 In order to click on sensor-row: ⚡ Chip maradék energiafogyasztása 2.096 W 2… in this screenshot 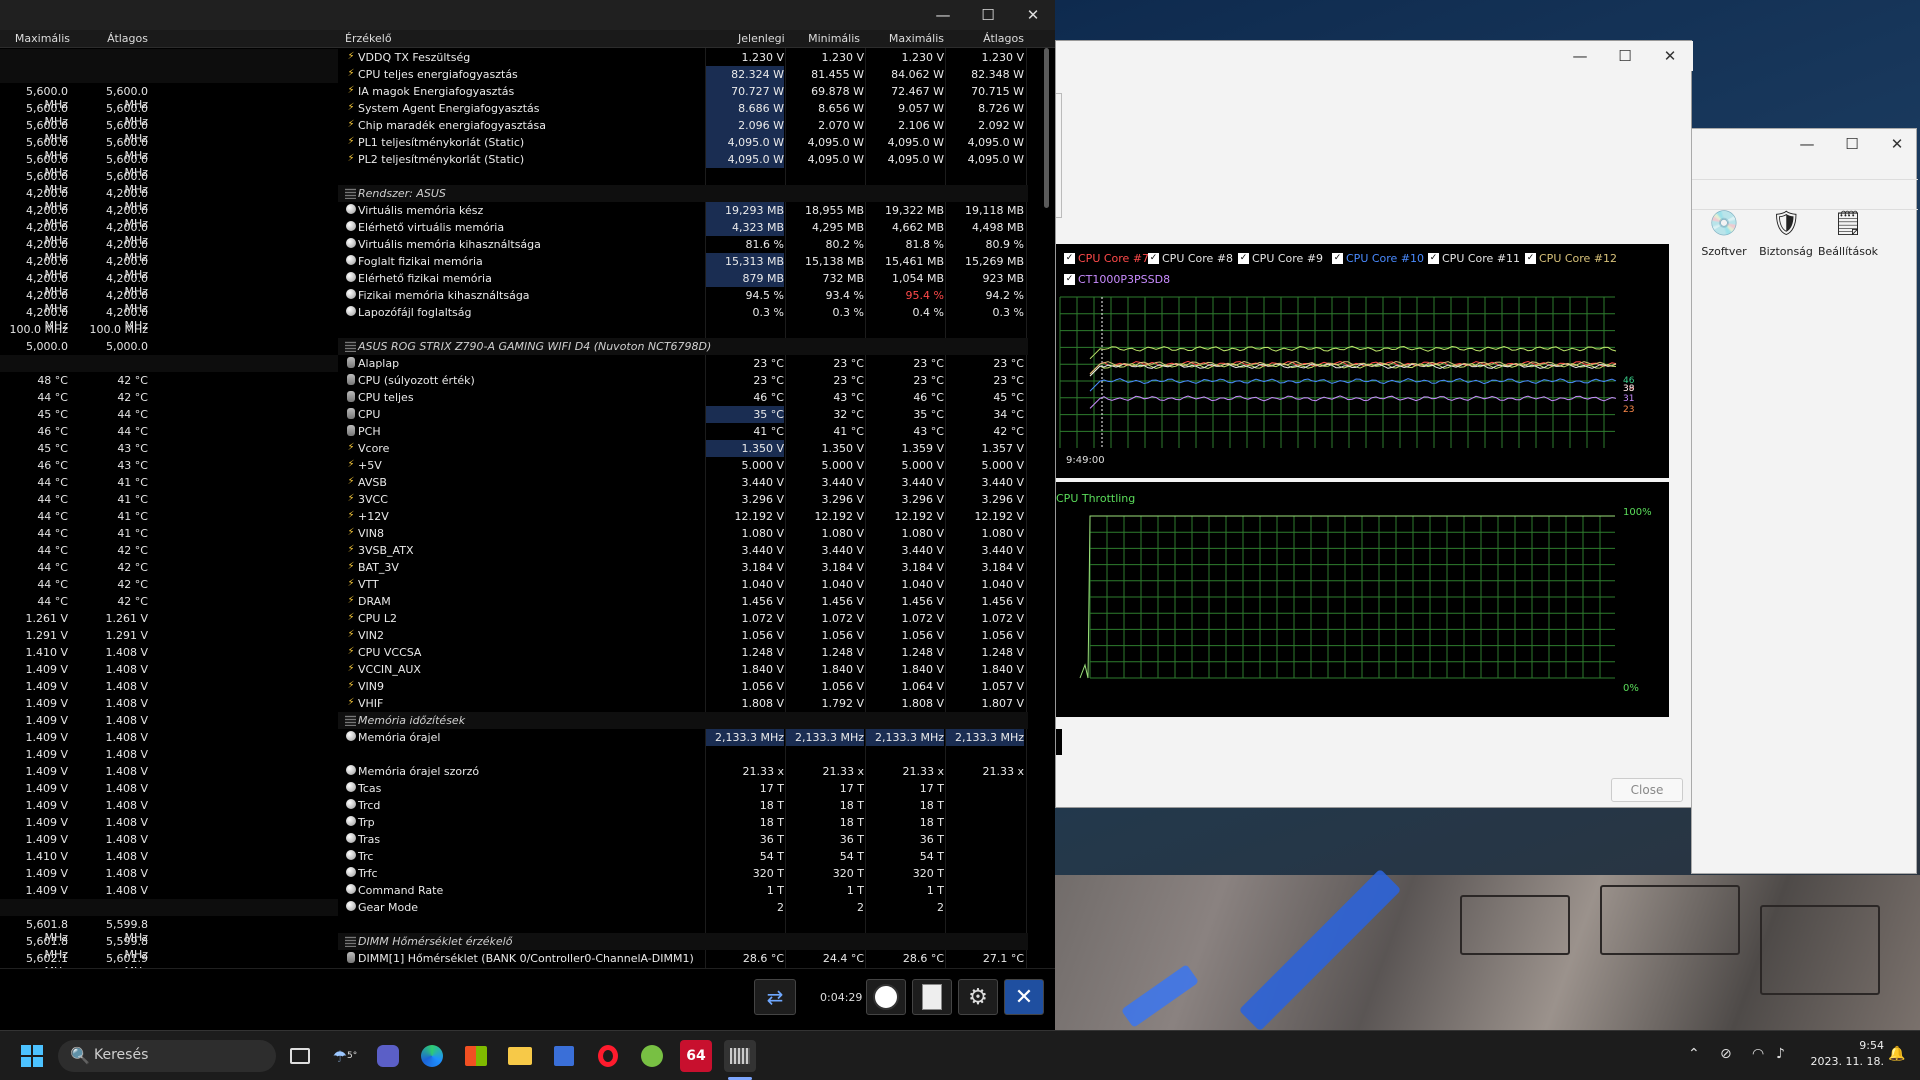, I will do `click(683, 125)`.